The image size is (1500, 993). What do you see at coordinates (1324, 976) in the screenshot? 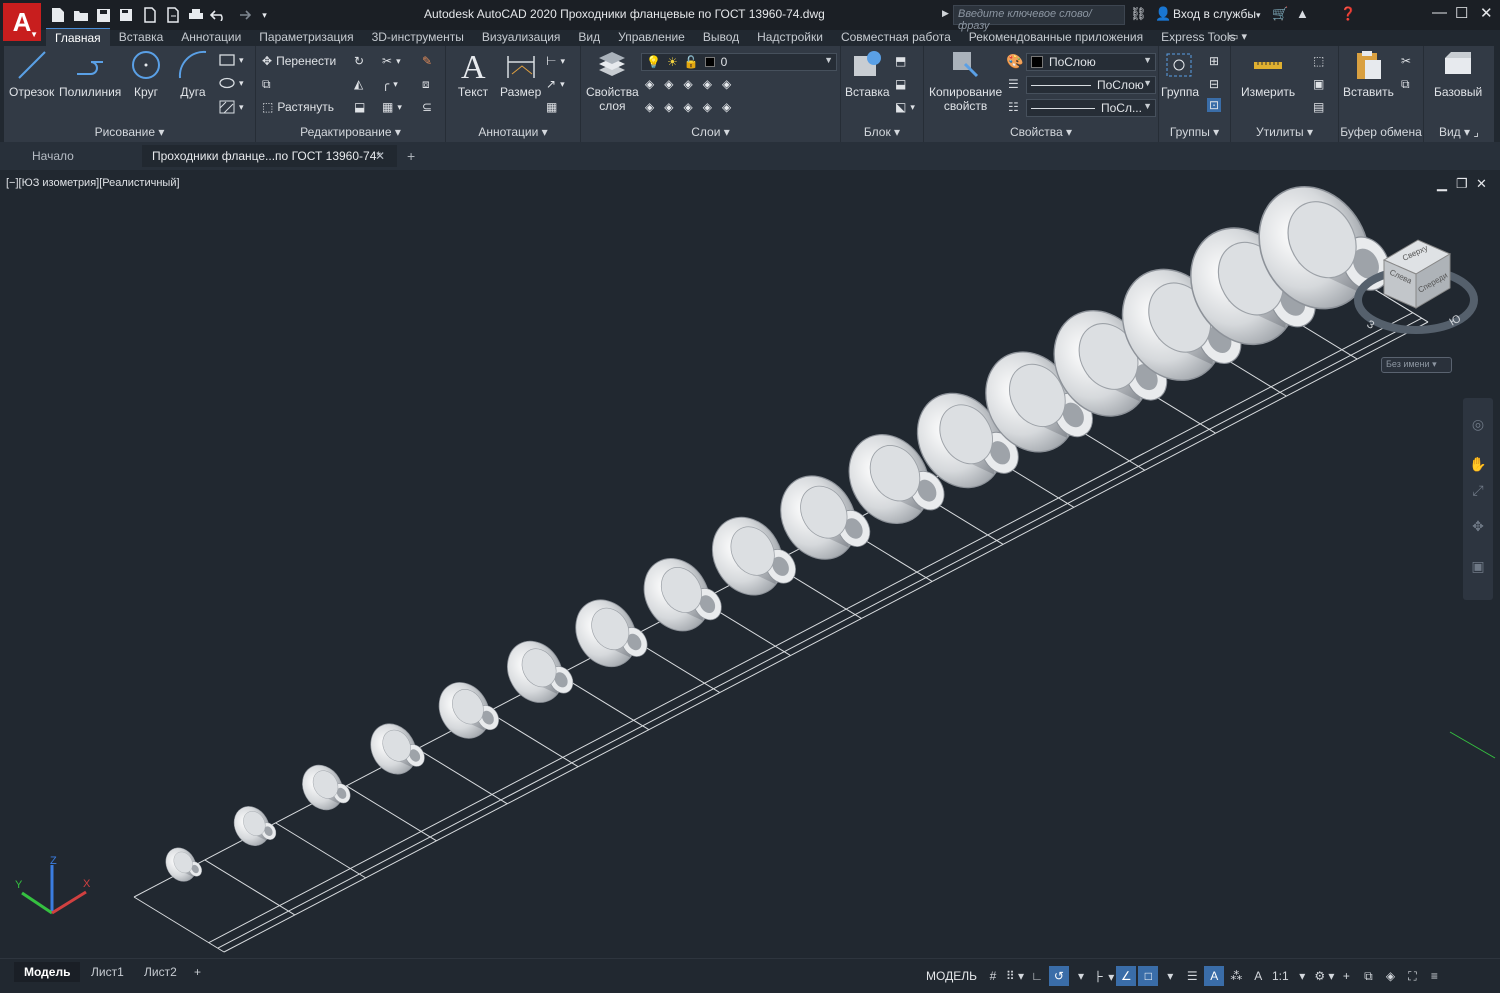
I see `workspace-gear-icon: ⚙ ▾` at bounding box center [1324, 976].